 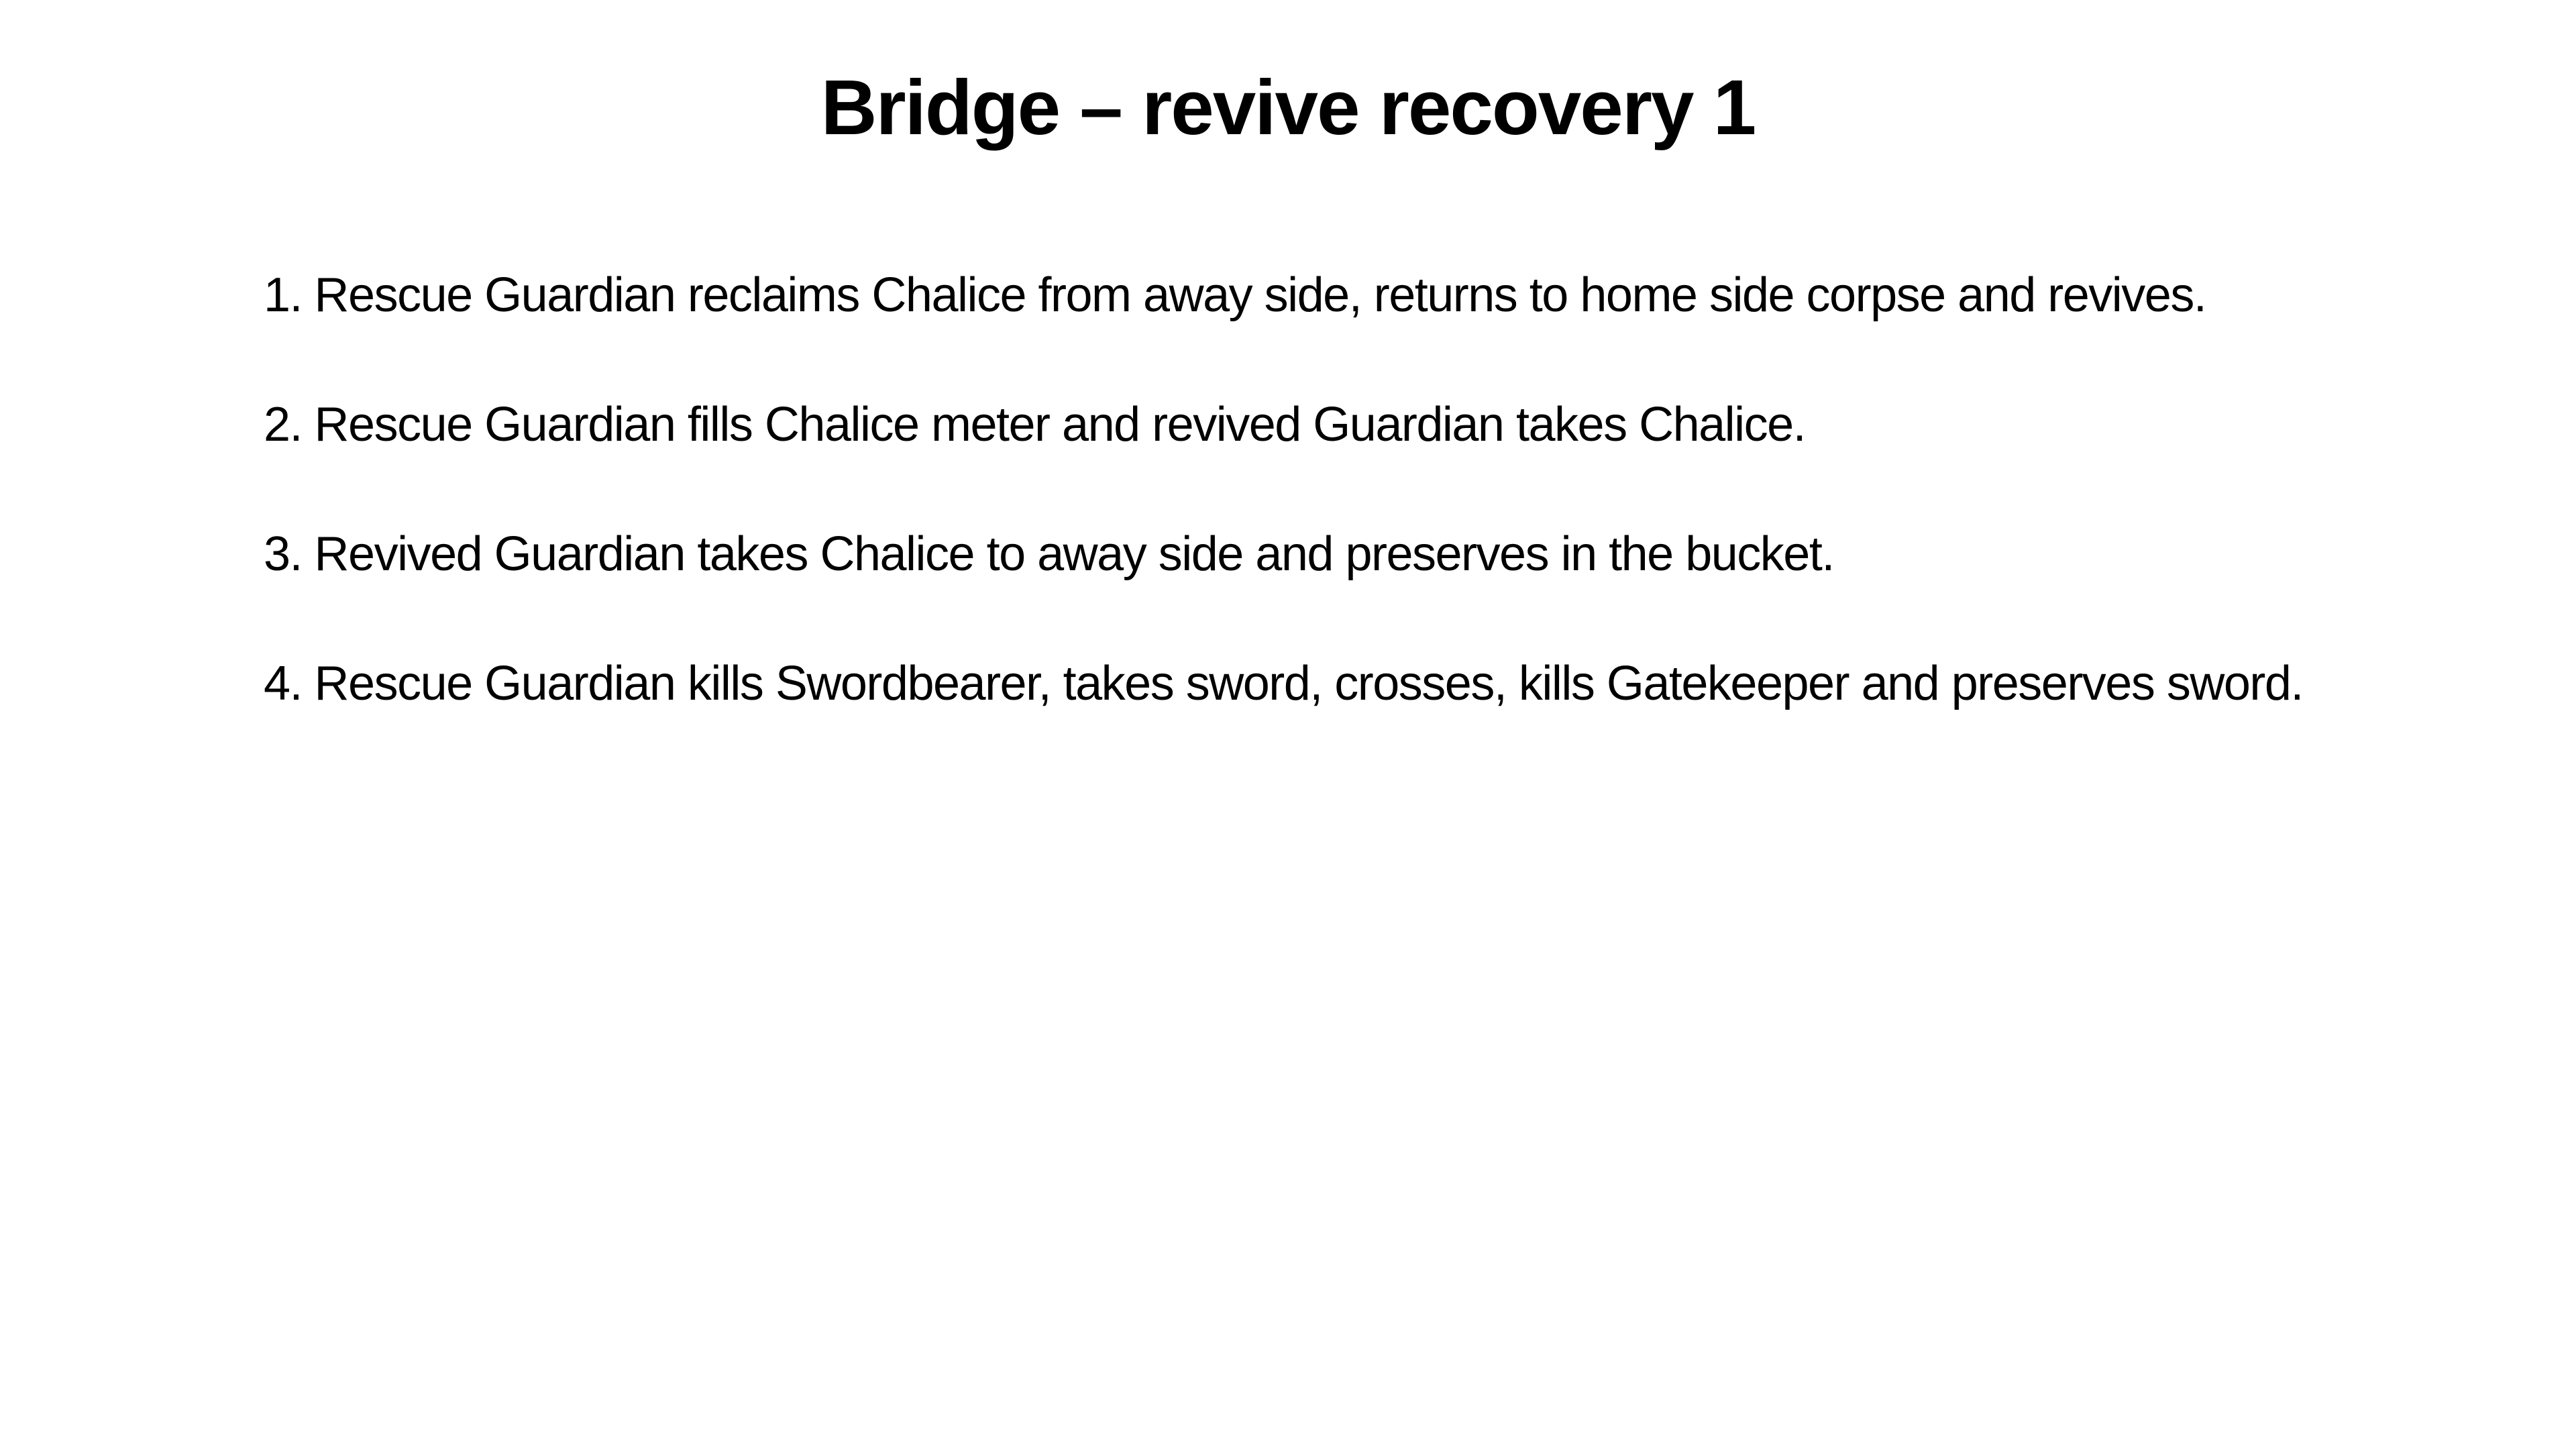 I want to click on slide-title: Bridge – revive recovery 1, so click(x=1288, y=107).